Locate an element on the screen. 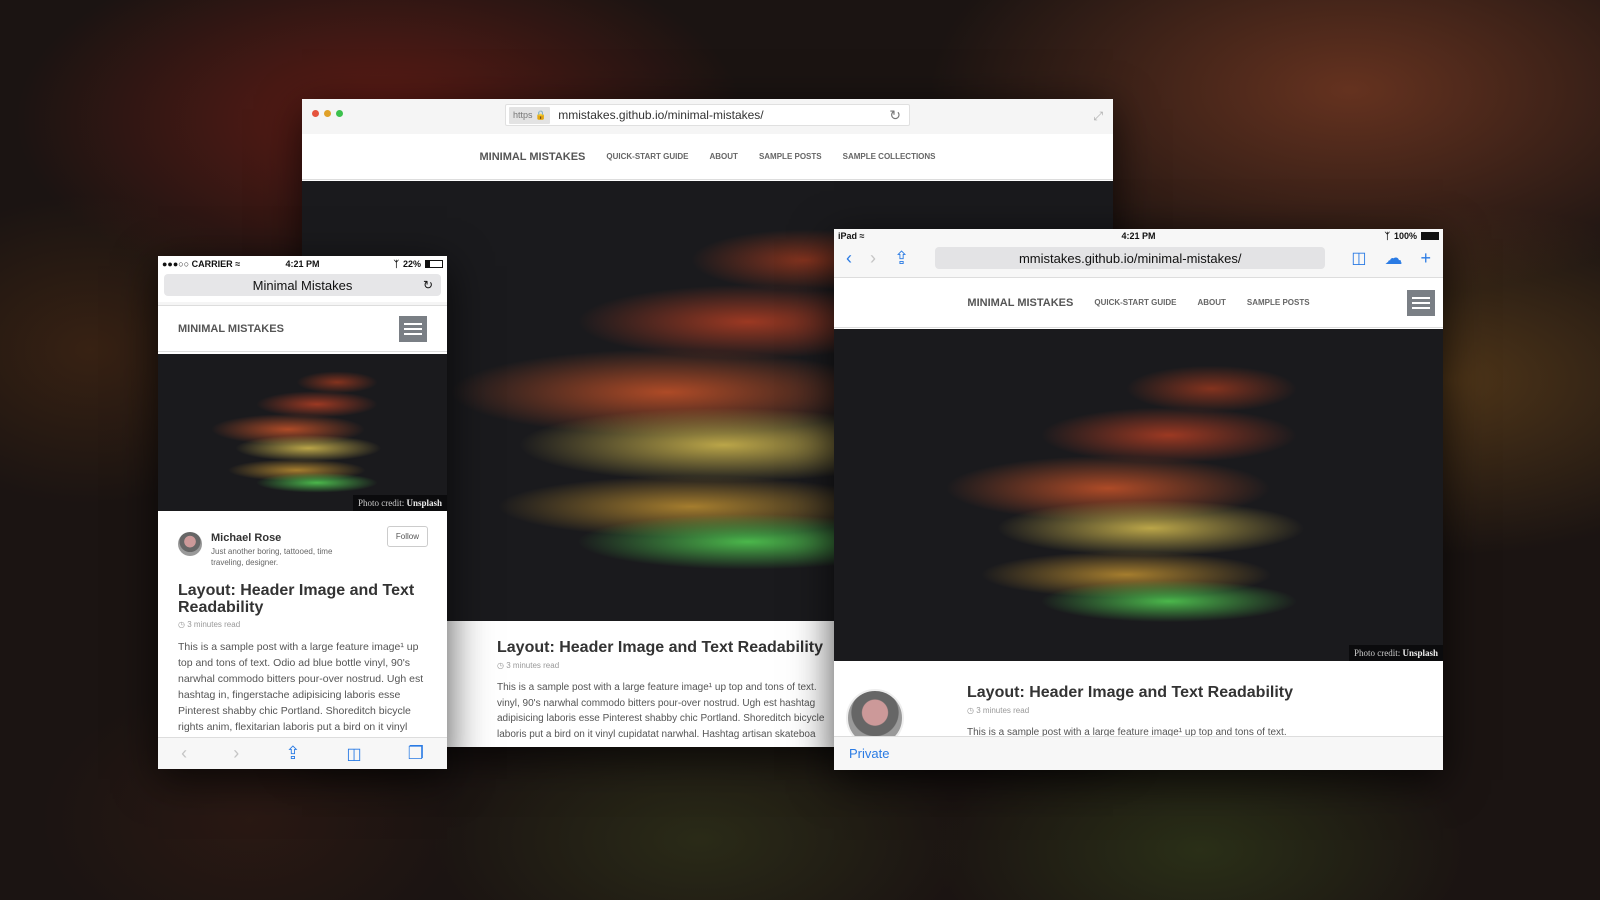  https-lock-badge: https 🔒 is located at coordinates (530, 115).